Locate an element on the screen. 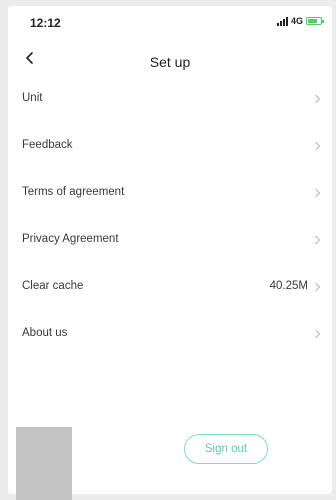 The width and height of the screenshot is (336, 500). sign-out-button: Sign out is located at coordinates (226, 449).